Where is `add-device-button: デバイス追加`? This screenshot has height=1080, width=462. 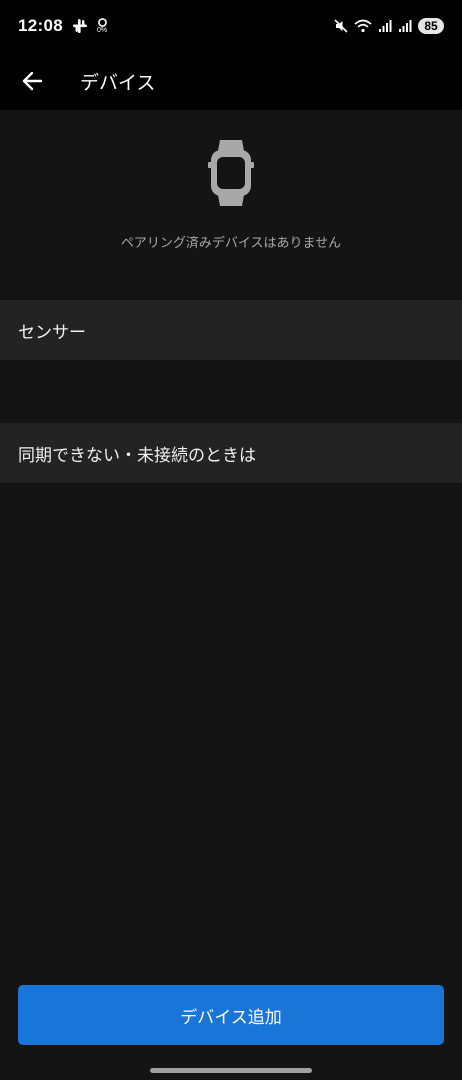
add-device-button: デバイス追加 is located at coordinates (231, 1015).